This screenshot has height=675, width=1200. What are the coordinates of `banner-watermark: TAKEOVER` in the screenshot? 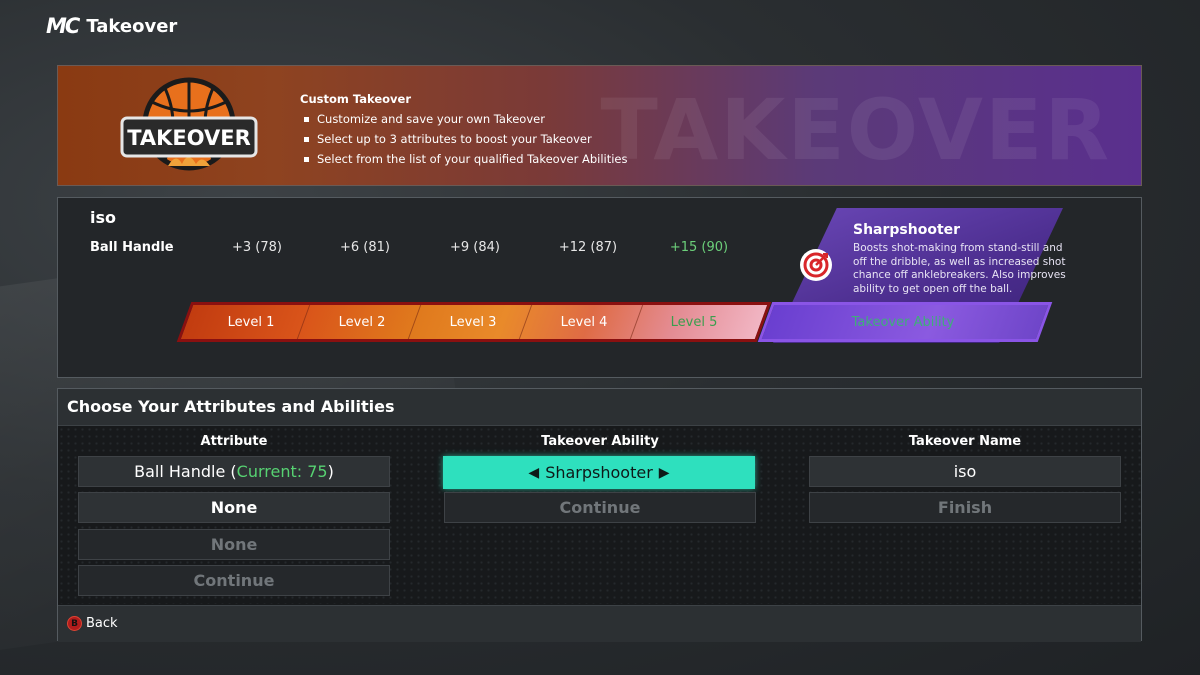 It's located at (855, 130).